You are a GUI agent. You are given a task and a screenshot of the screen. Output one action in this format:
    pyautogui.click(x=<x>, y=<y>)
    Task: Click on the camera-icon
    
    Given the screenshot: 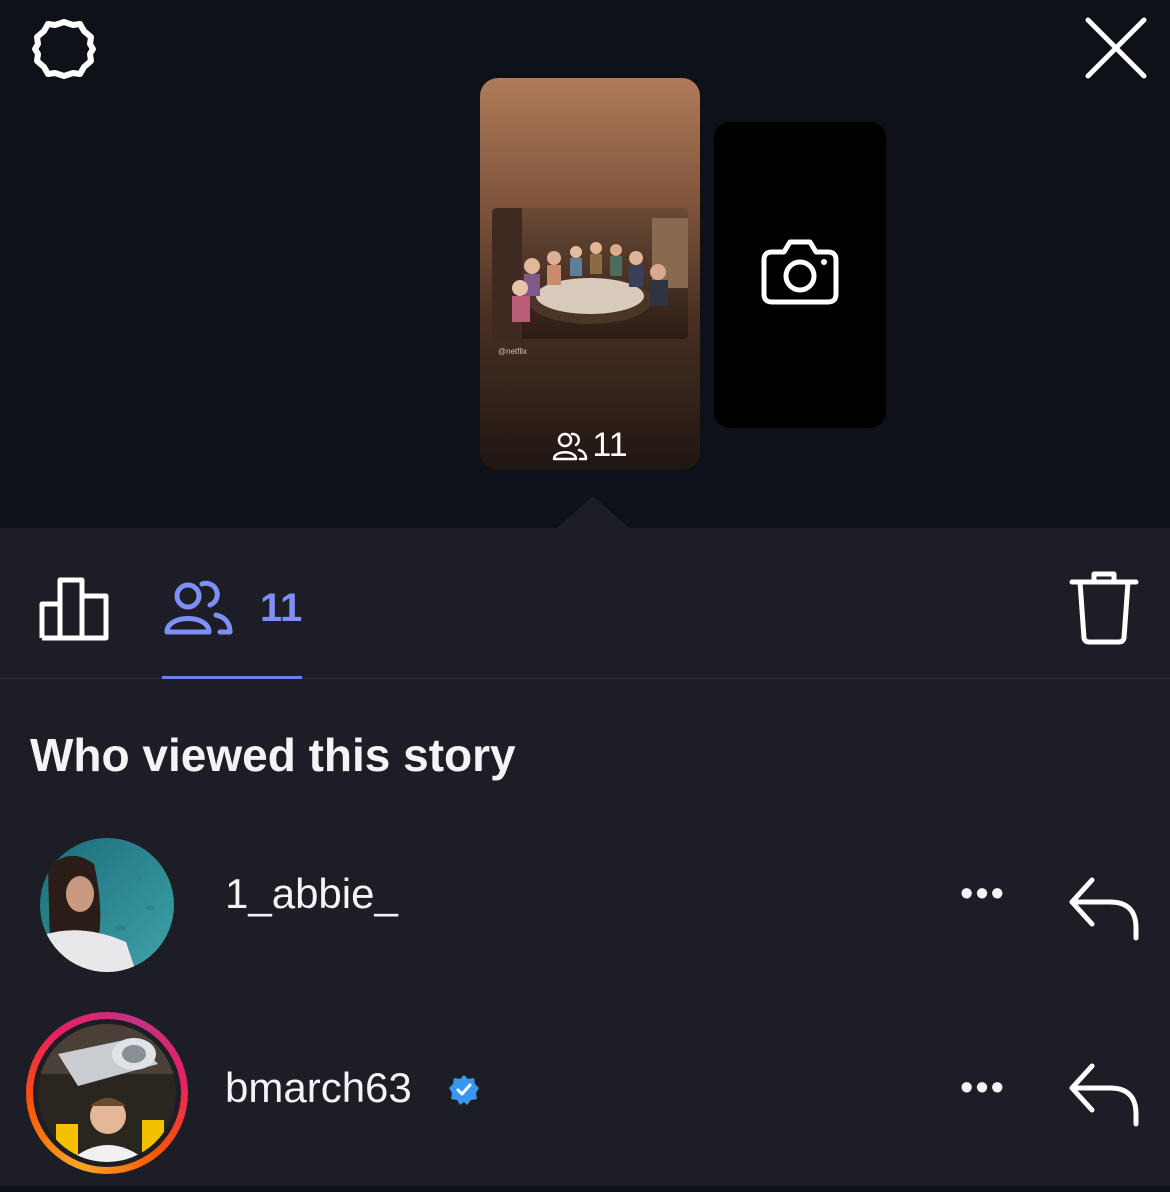 What is the action you would take?
    pyautogui.click(x=800, y=272)
    